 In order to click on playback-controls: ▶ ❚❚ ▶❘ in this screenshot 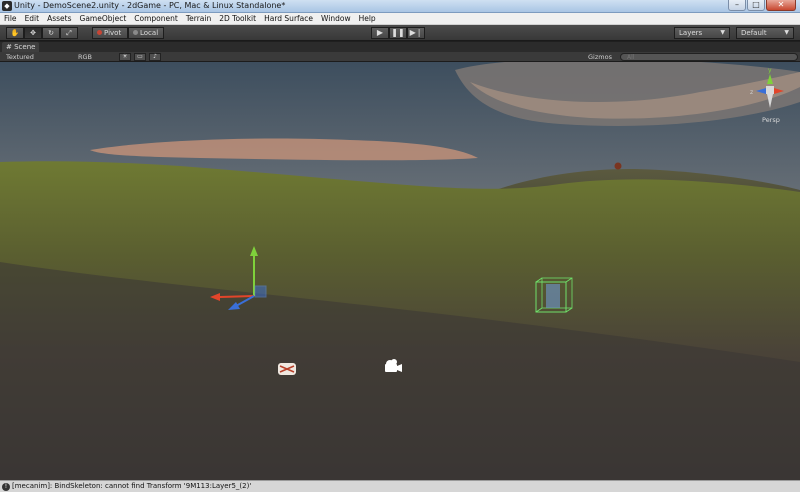, I will do `click(398, 33)`.